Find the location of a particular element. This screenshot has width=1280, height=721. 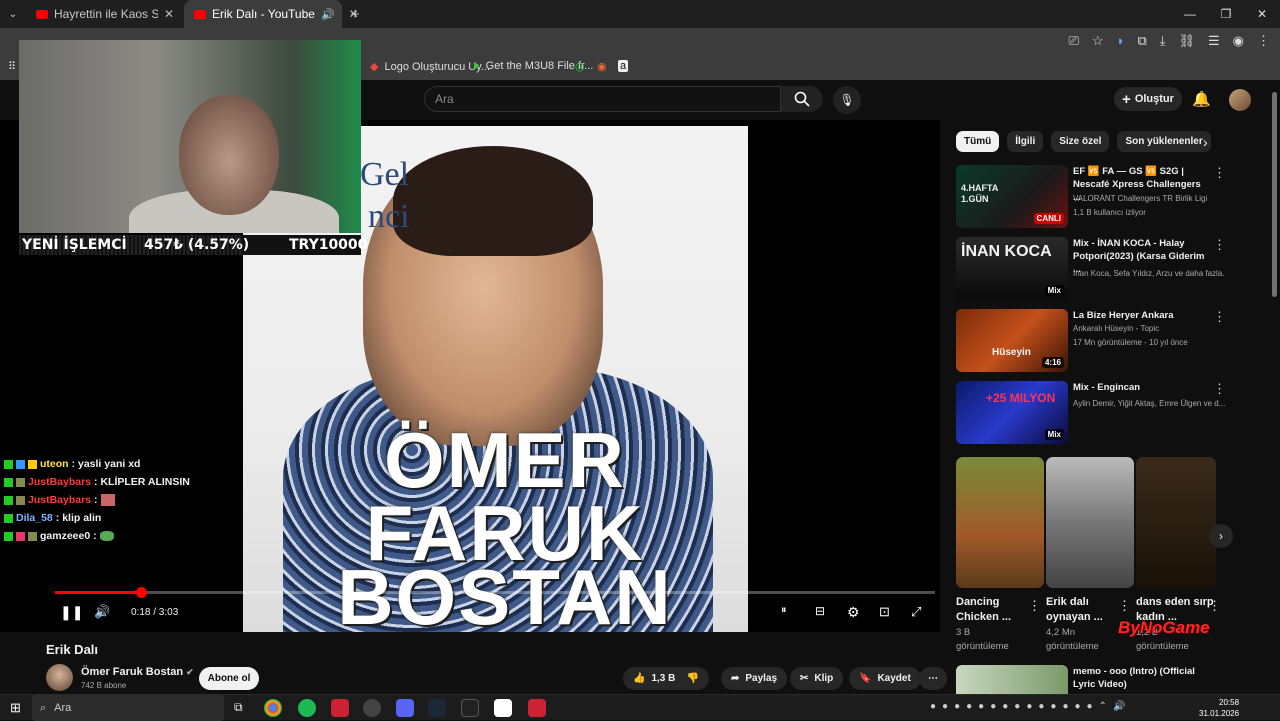

chip-for-you: Size özel is located at coordinates (1080, 141).